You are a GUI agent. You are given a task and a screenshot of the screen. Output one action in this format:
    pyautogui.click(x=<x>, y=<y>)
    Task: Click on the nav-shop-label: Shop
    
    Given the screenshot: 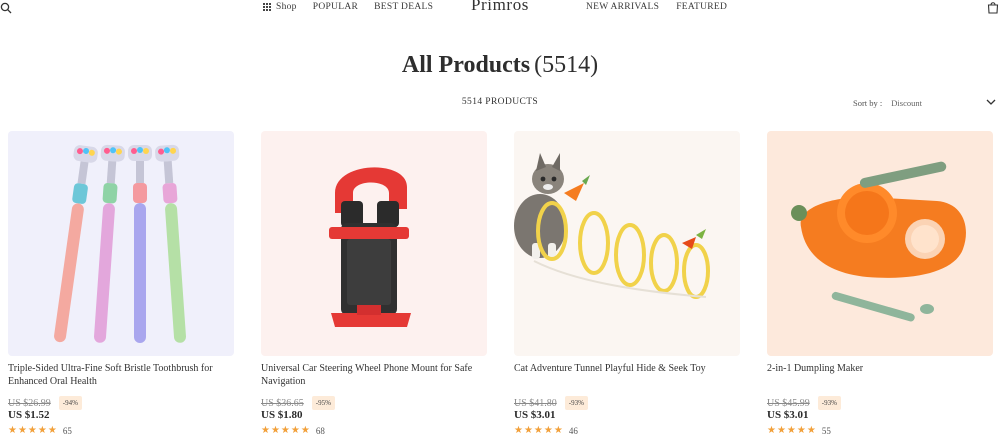 What is the action you would take?
    pyautogui.click(x=286, y=7)
    